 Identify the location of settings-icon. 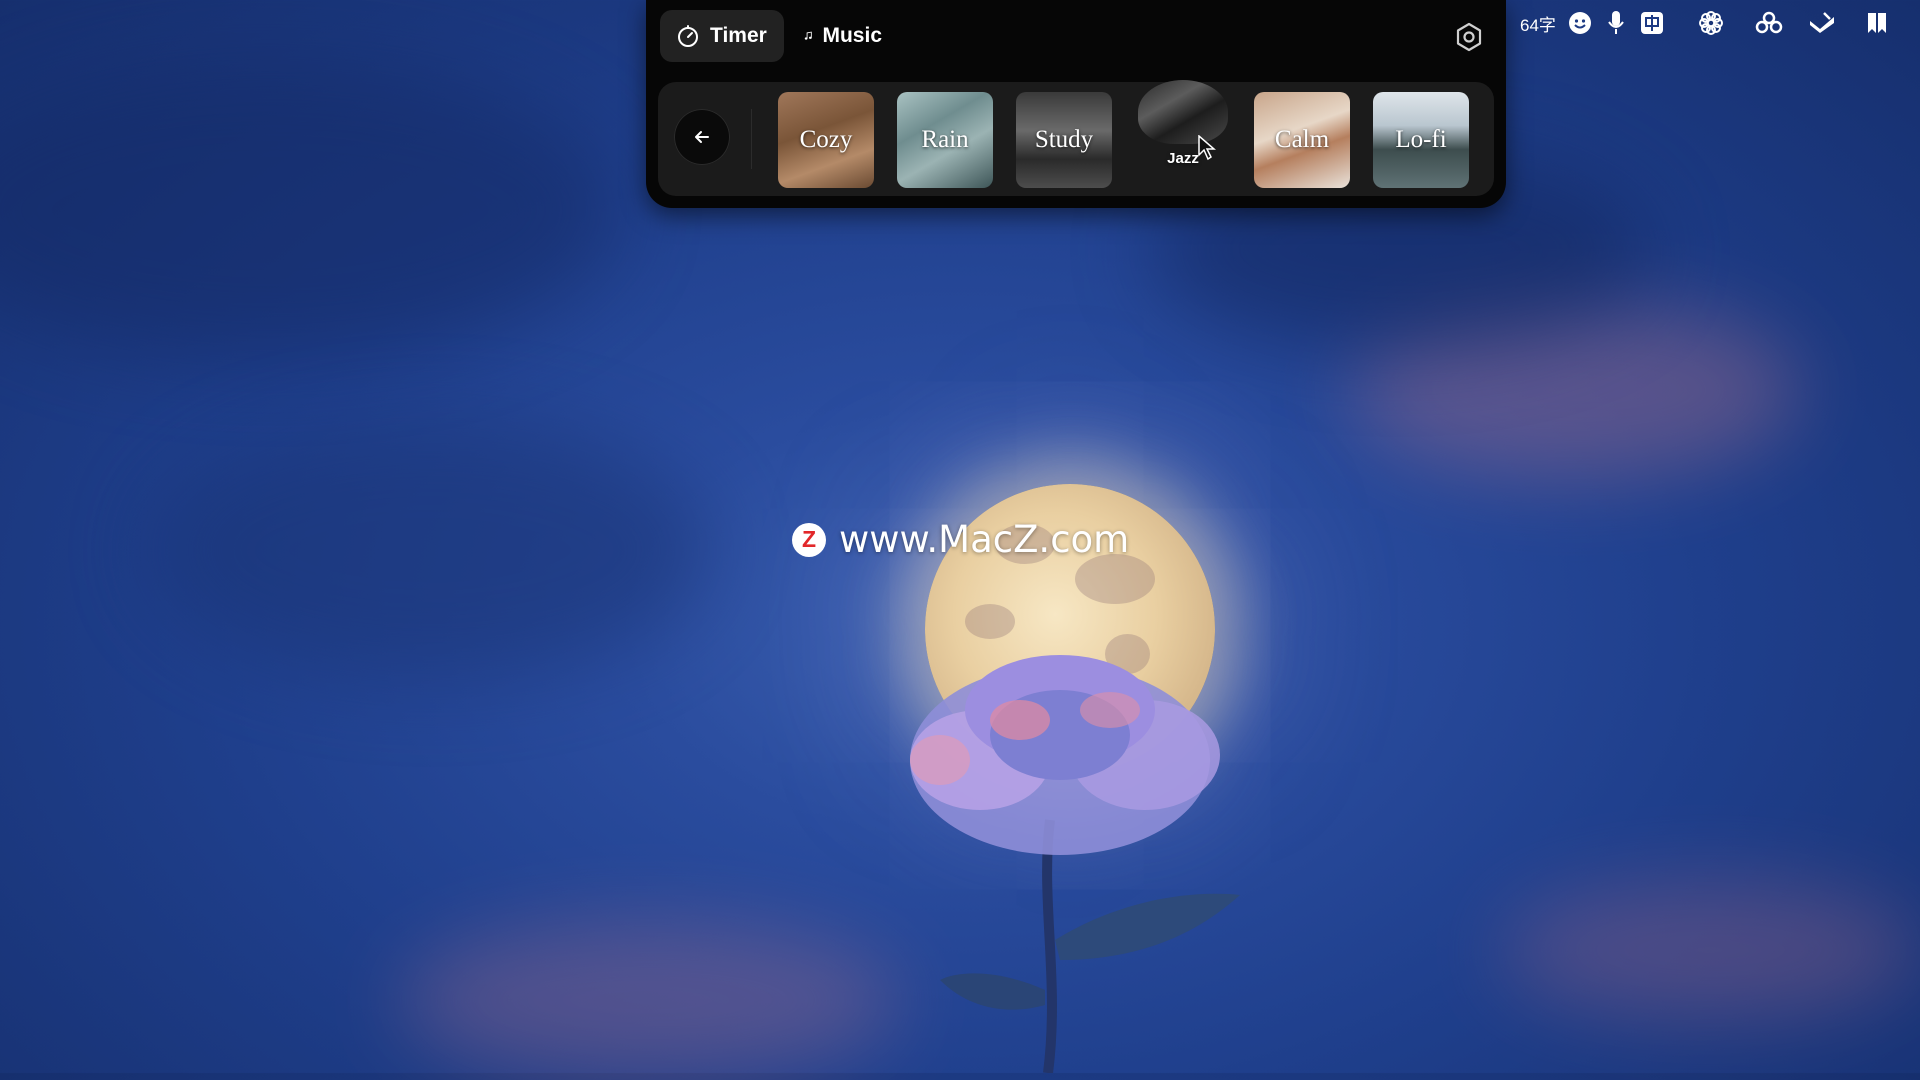
(1469, 37).